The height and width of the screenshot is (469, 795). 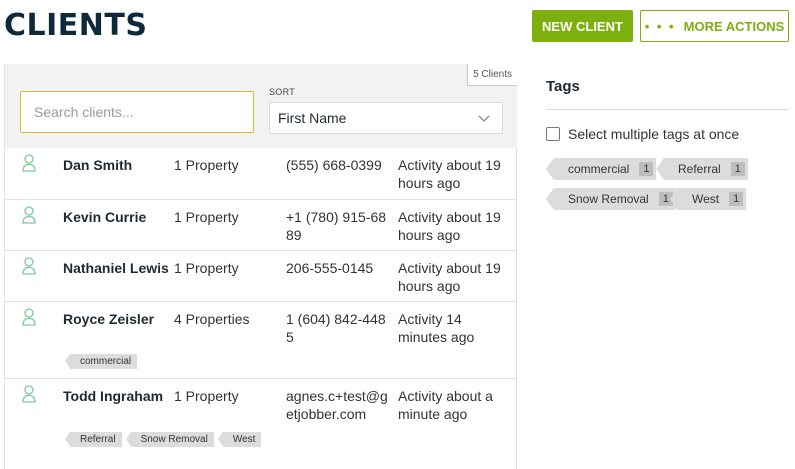 What do you see at coordinates (334, 165) in the screenshot?
I see `client-contact: (555) 668-0399` at bounding box center [334, 165].